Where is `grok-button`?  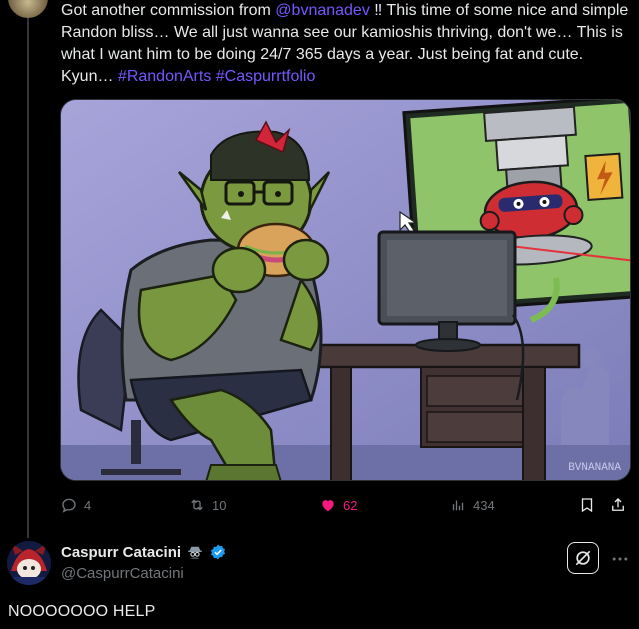
grok-button is located at coordinates (583, 558).